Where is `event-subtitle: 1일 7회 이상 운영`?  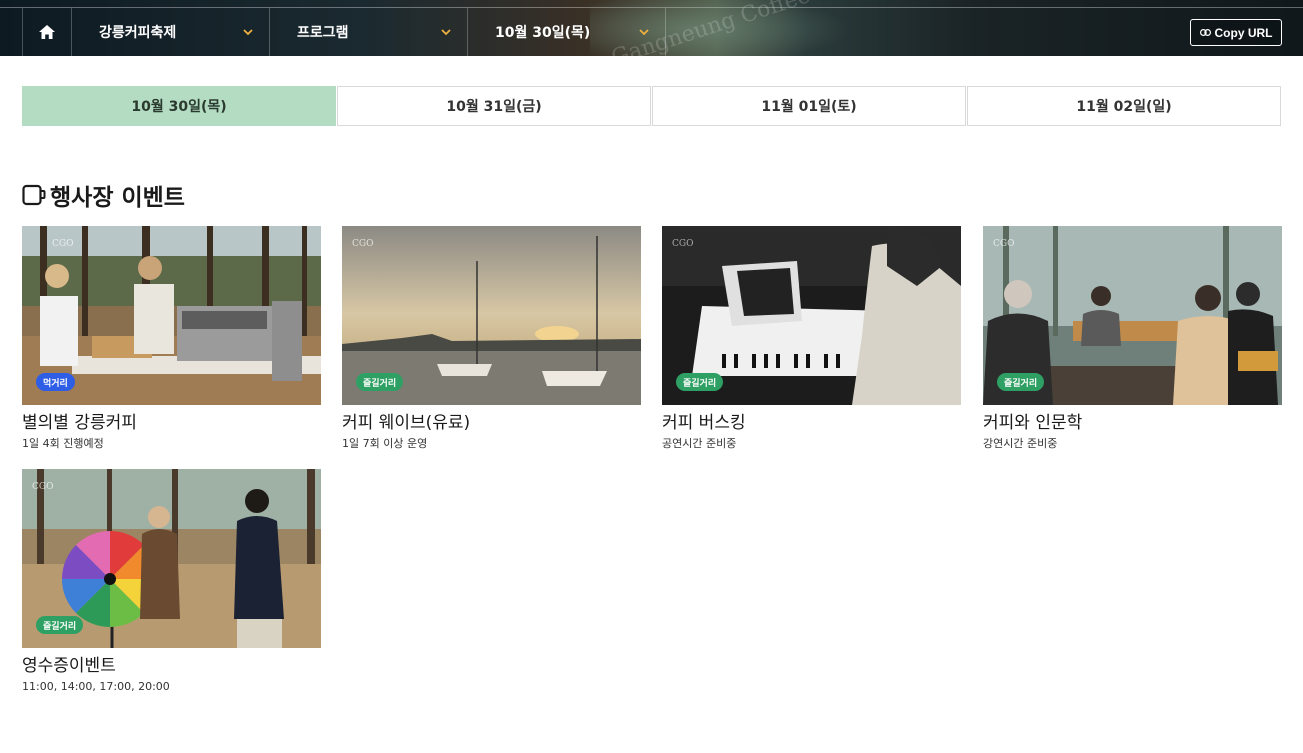 event-subtitle: 1일 7회 이상 운영 is located at coordinates (385, 443).